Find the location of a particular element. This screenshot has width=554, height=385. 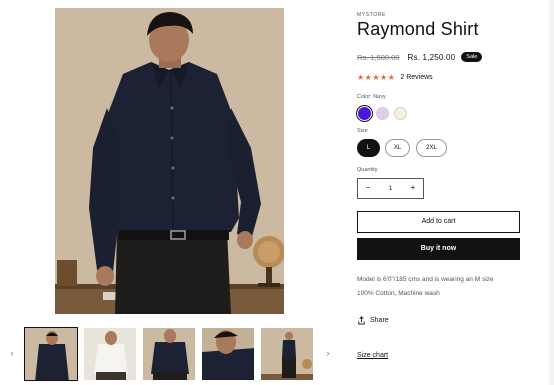

price-row: Rs. 1,500.00 Rs. 1,250.00 Sale is located at coordinates (420, 57).